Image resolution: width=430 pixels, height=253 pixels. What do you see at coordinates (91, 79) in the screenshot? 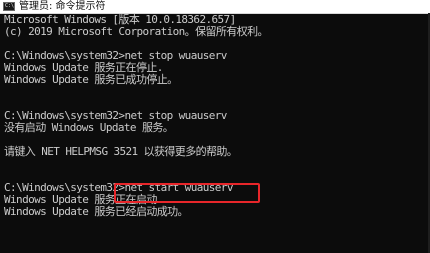
I see `console-line: Windows Update 服务已成功停止。` at bounding box center [91, 79].